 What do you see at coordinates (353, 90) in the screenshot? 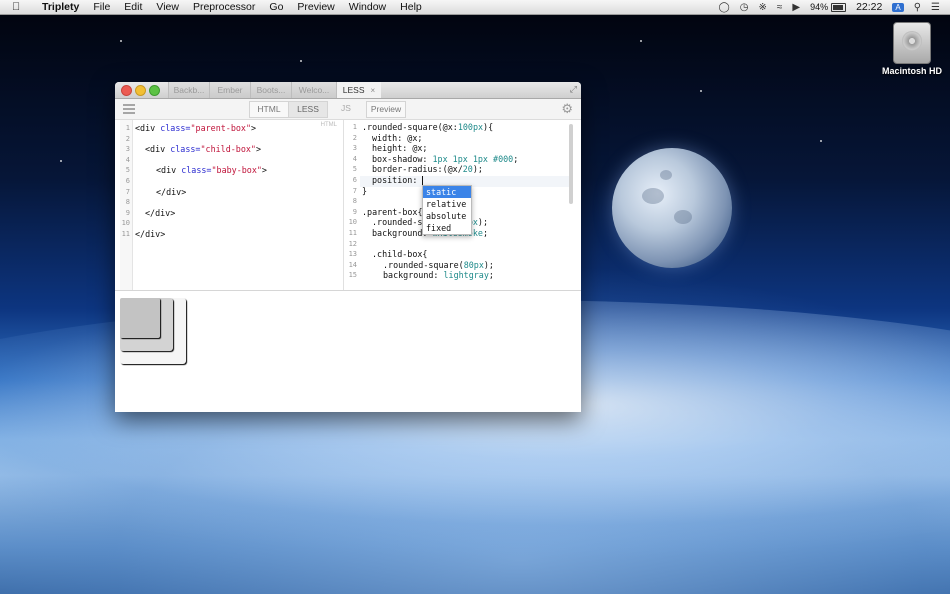
I see `tab-label: LESS` at bounding box center [353, 90].